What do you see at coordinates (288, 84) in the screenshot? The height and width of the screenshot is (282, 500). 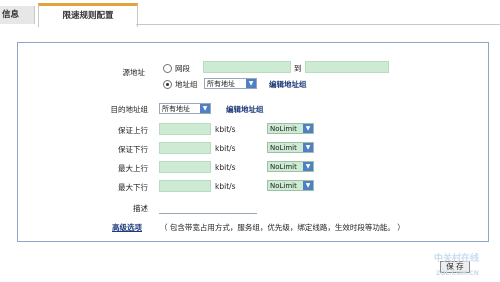 I see `edit-address-group-link: 编辑地址组` at bounding box center [288, 84].